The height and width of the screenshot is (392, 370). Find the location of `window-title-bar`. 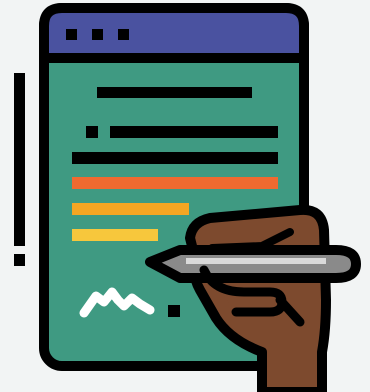

window-title-bar is located at coordinates (174, 33).